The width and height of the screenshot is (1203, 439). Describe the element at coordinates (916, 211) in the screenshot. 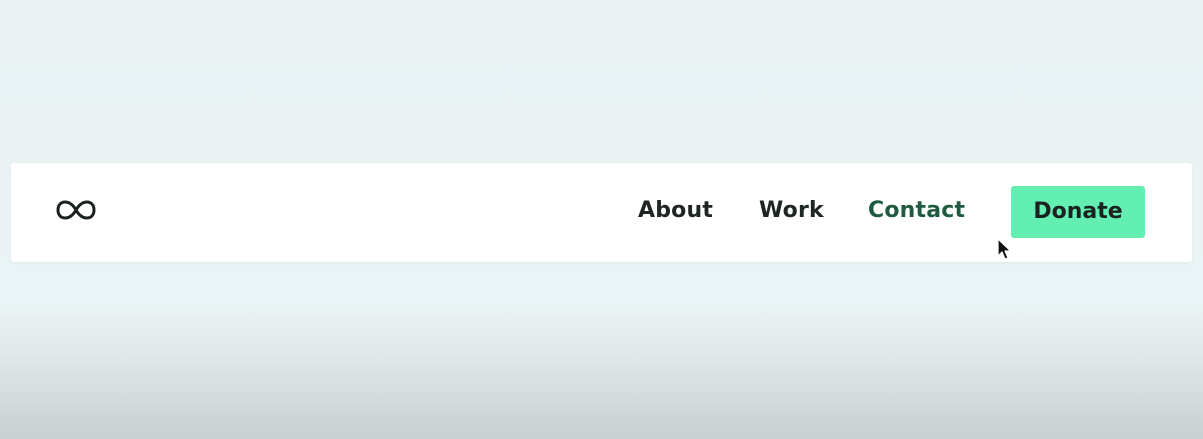

I see `nav-link-contact: Contact` at that location.